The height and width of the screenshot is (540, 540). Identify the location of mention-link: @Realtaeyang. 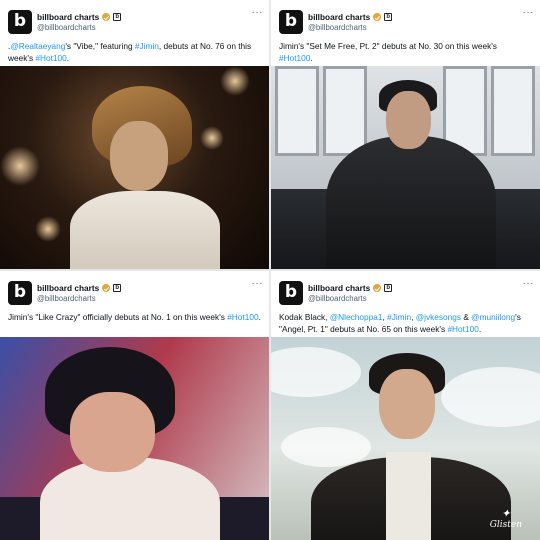
(37, 46).